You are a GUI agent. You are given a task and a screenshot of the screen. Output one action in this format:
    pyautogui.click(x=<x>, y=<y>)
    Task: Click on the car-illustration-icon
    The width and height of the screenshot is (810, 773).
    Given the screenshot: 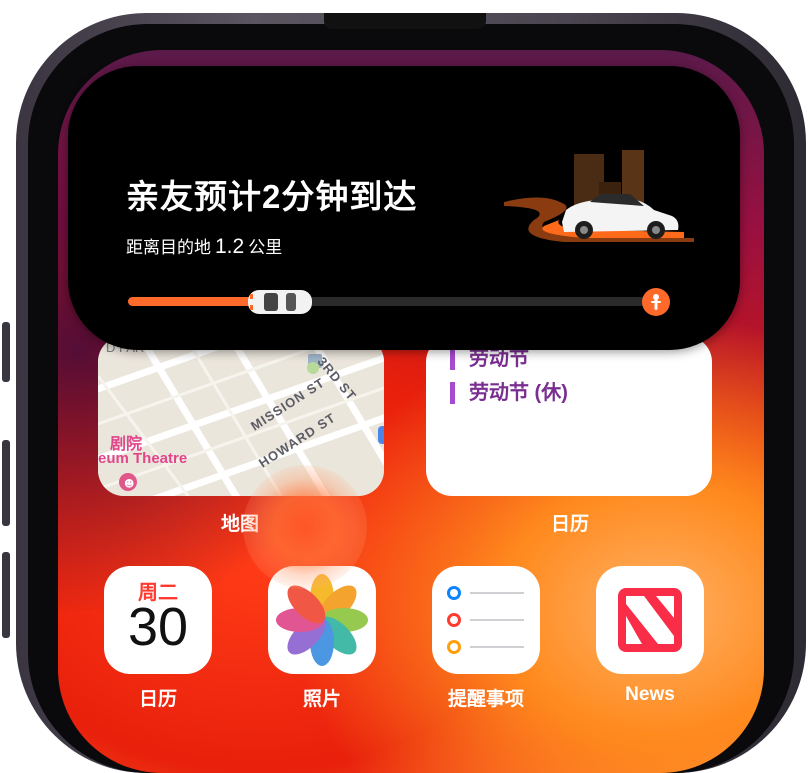 What is the action you would take?
    pyautogui.click(x=599, y=196)
    